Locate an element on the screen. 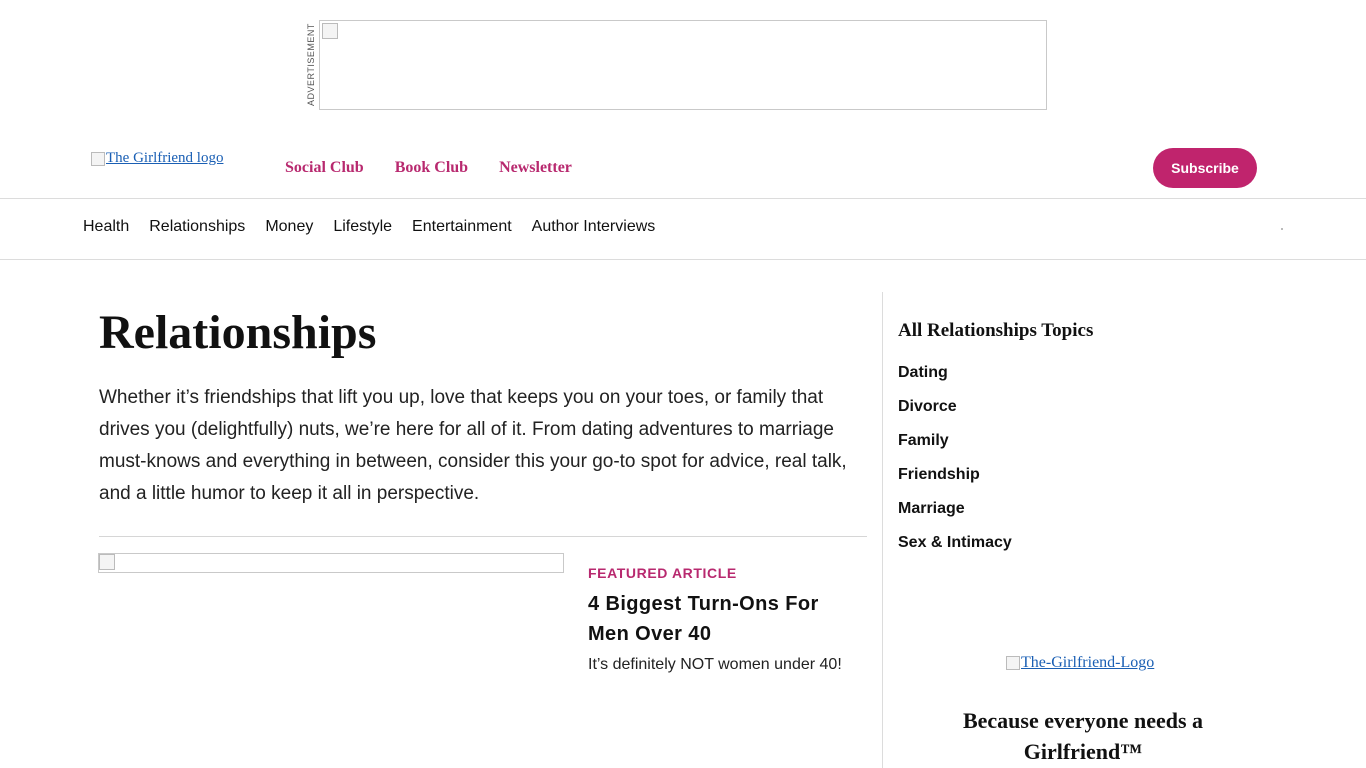 This screenshot has height=768, width=1366. featured-article-image is located at coordinates (331, 563).